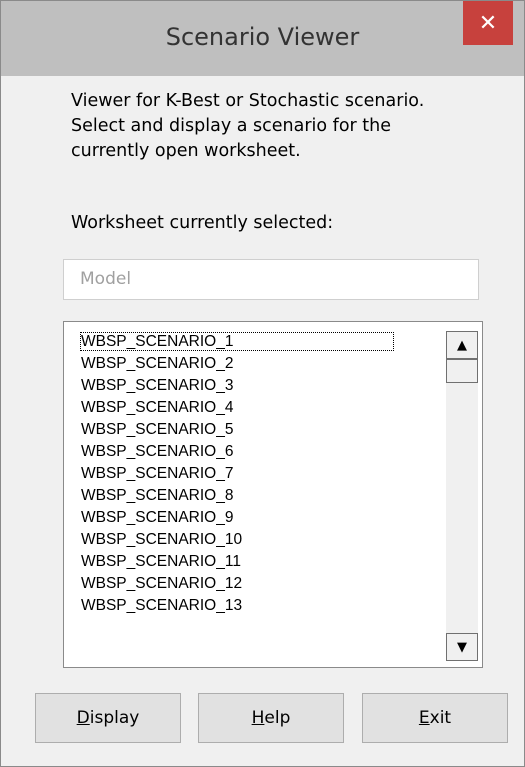 The image size is (525, 767). I want to click on scenario-item-label: WBSP_SCENARIO_11, so click(161, 561).